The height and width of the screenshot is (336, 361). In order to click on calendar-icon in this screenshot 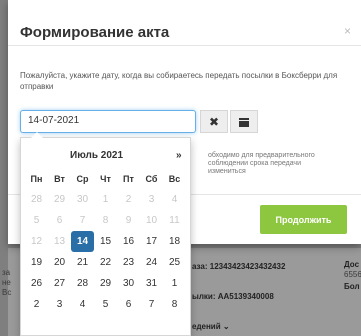, I will do `click(244, 122)`.